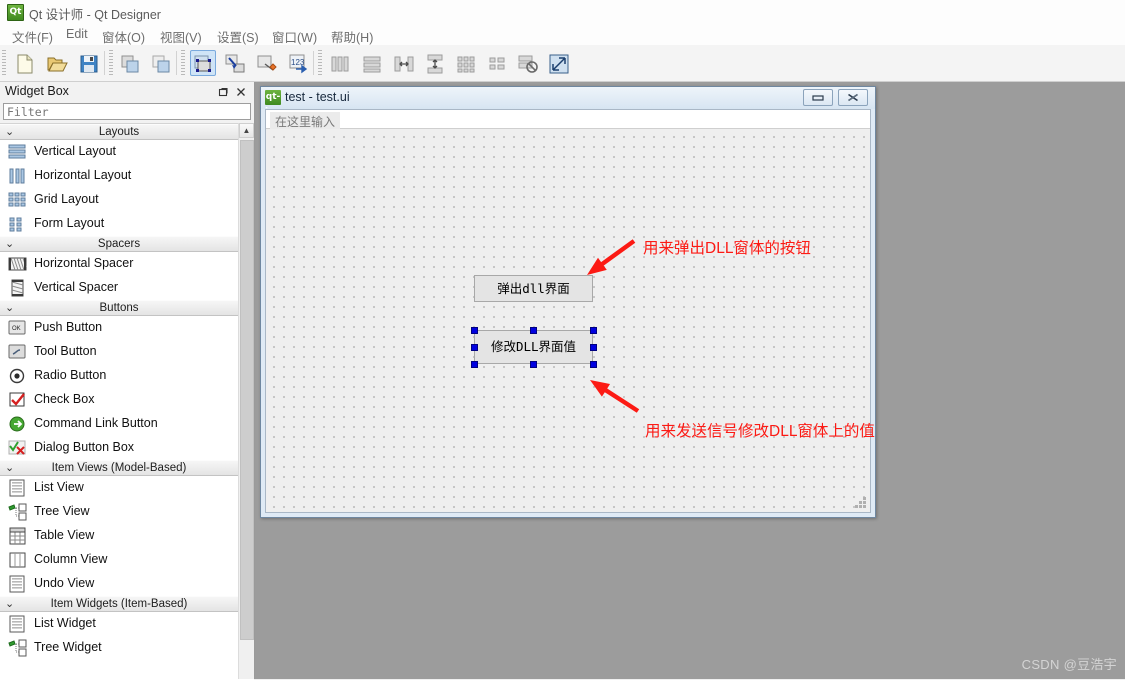 Image resolution: width=1125 pixels, height=680 pixels. I want to click on push-button-popup-dll: 弹出dll界面, so click(533, 288).